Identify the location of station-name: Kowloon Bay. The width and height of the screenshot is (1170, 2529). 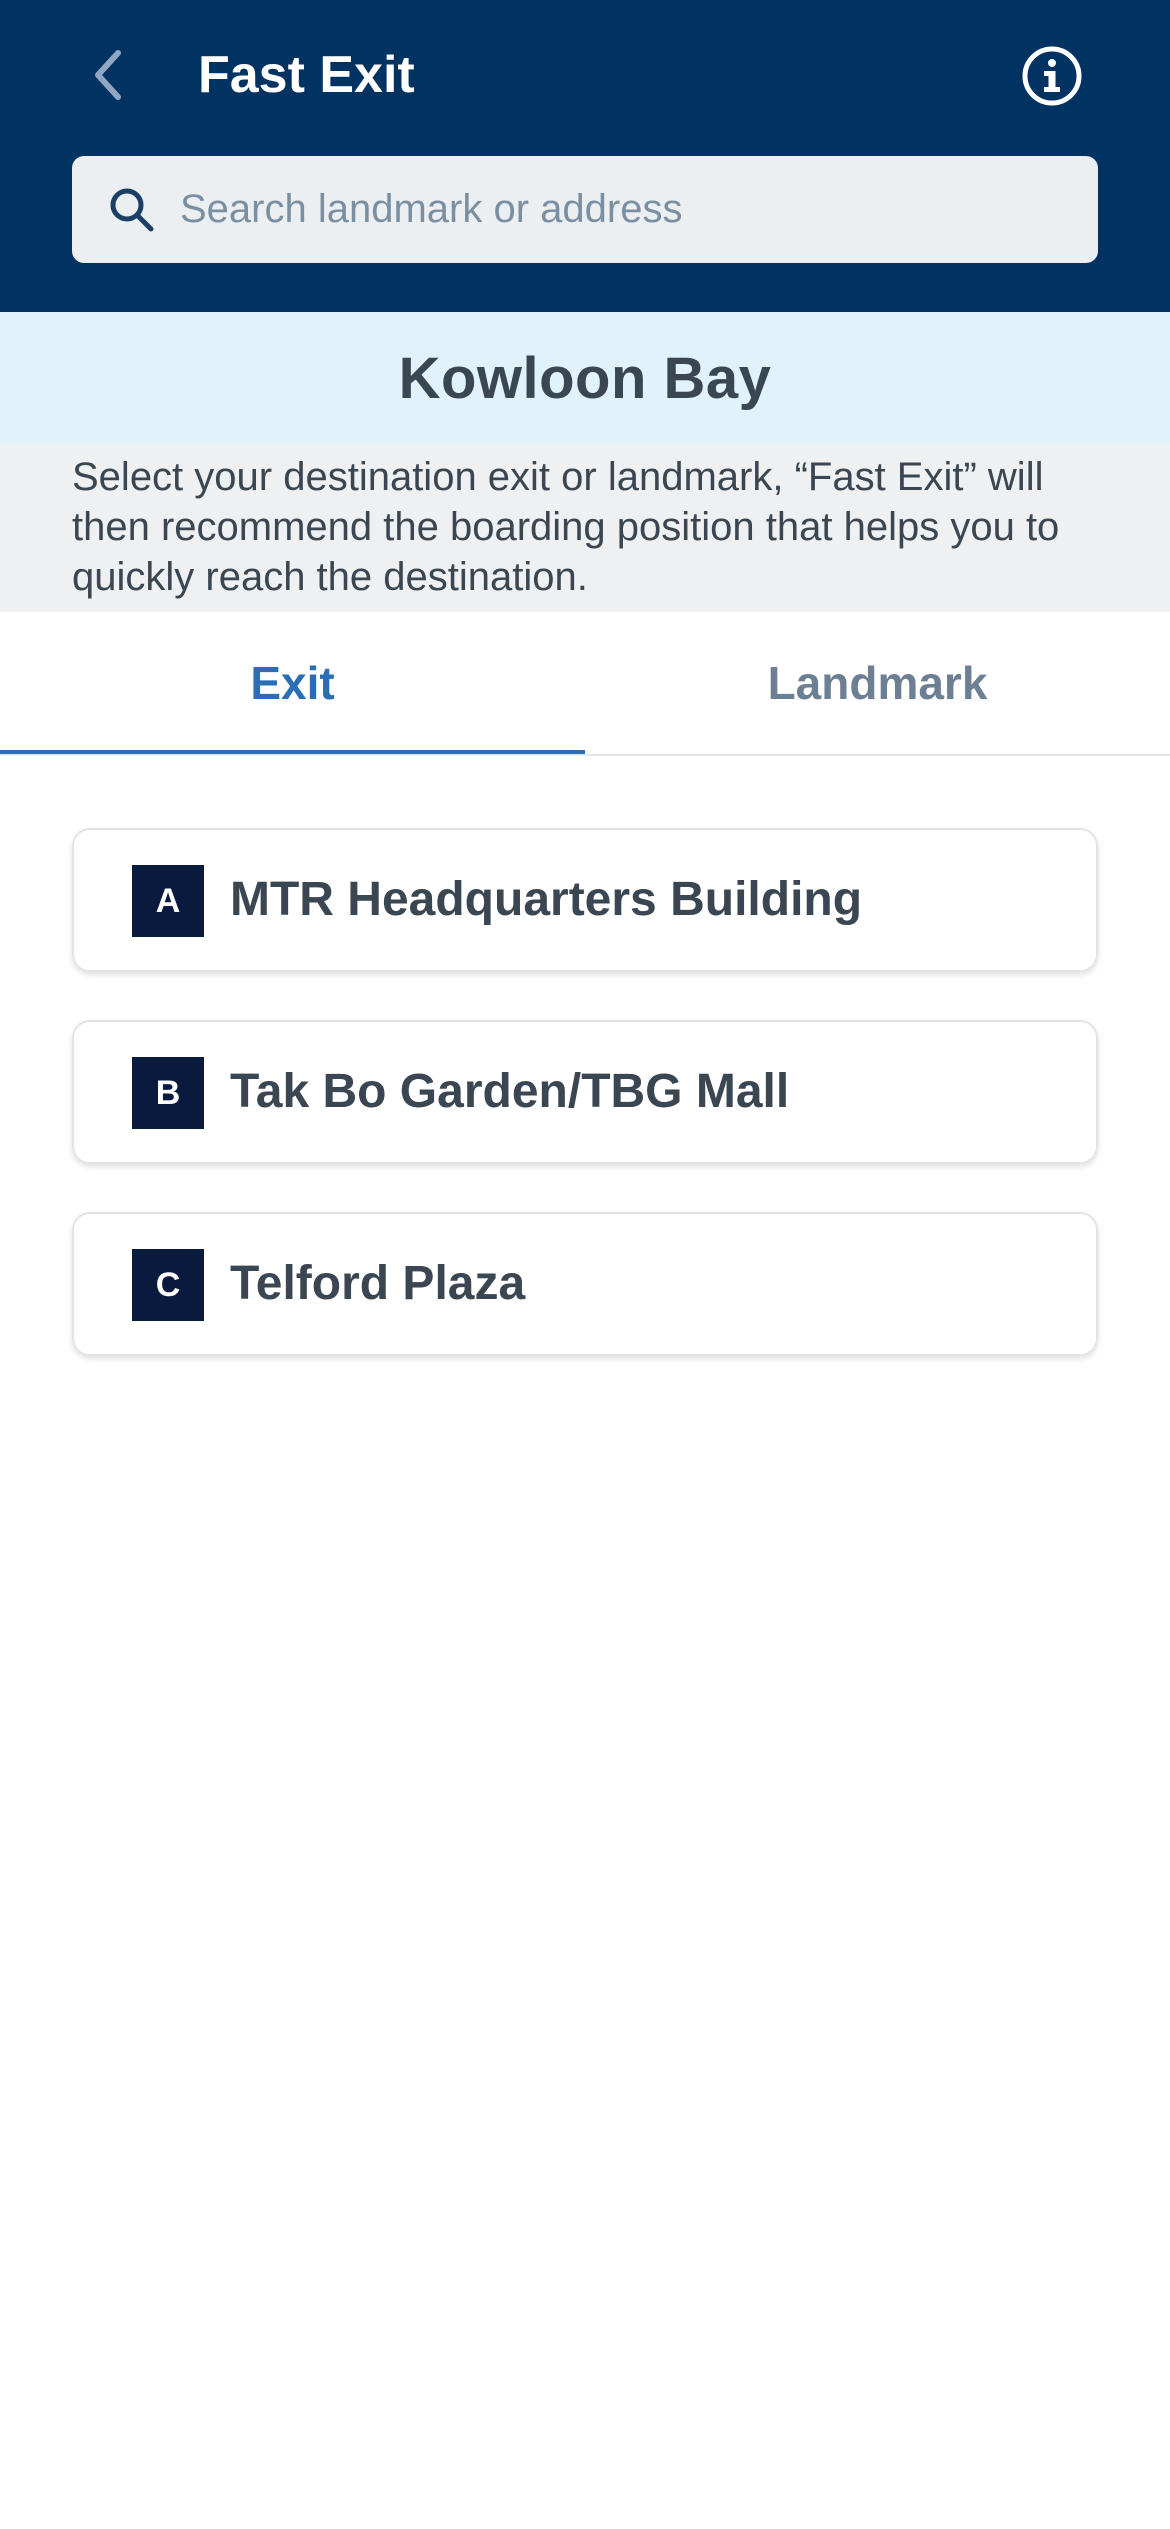
(585, 378).